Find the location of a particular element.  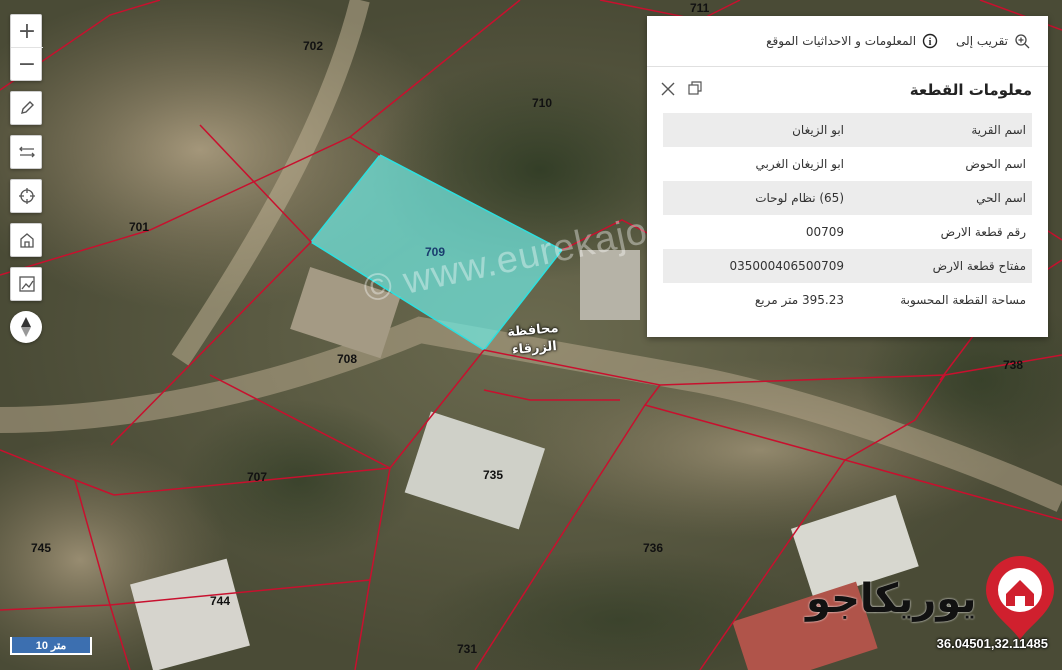

house-pin-logo-icon is located at coordinates (1020, 598).